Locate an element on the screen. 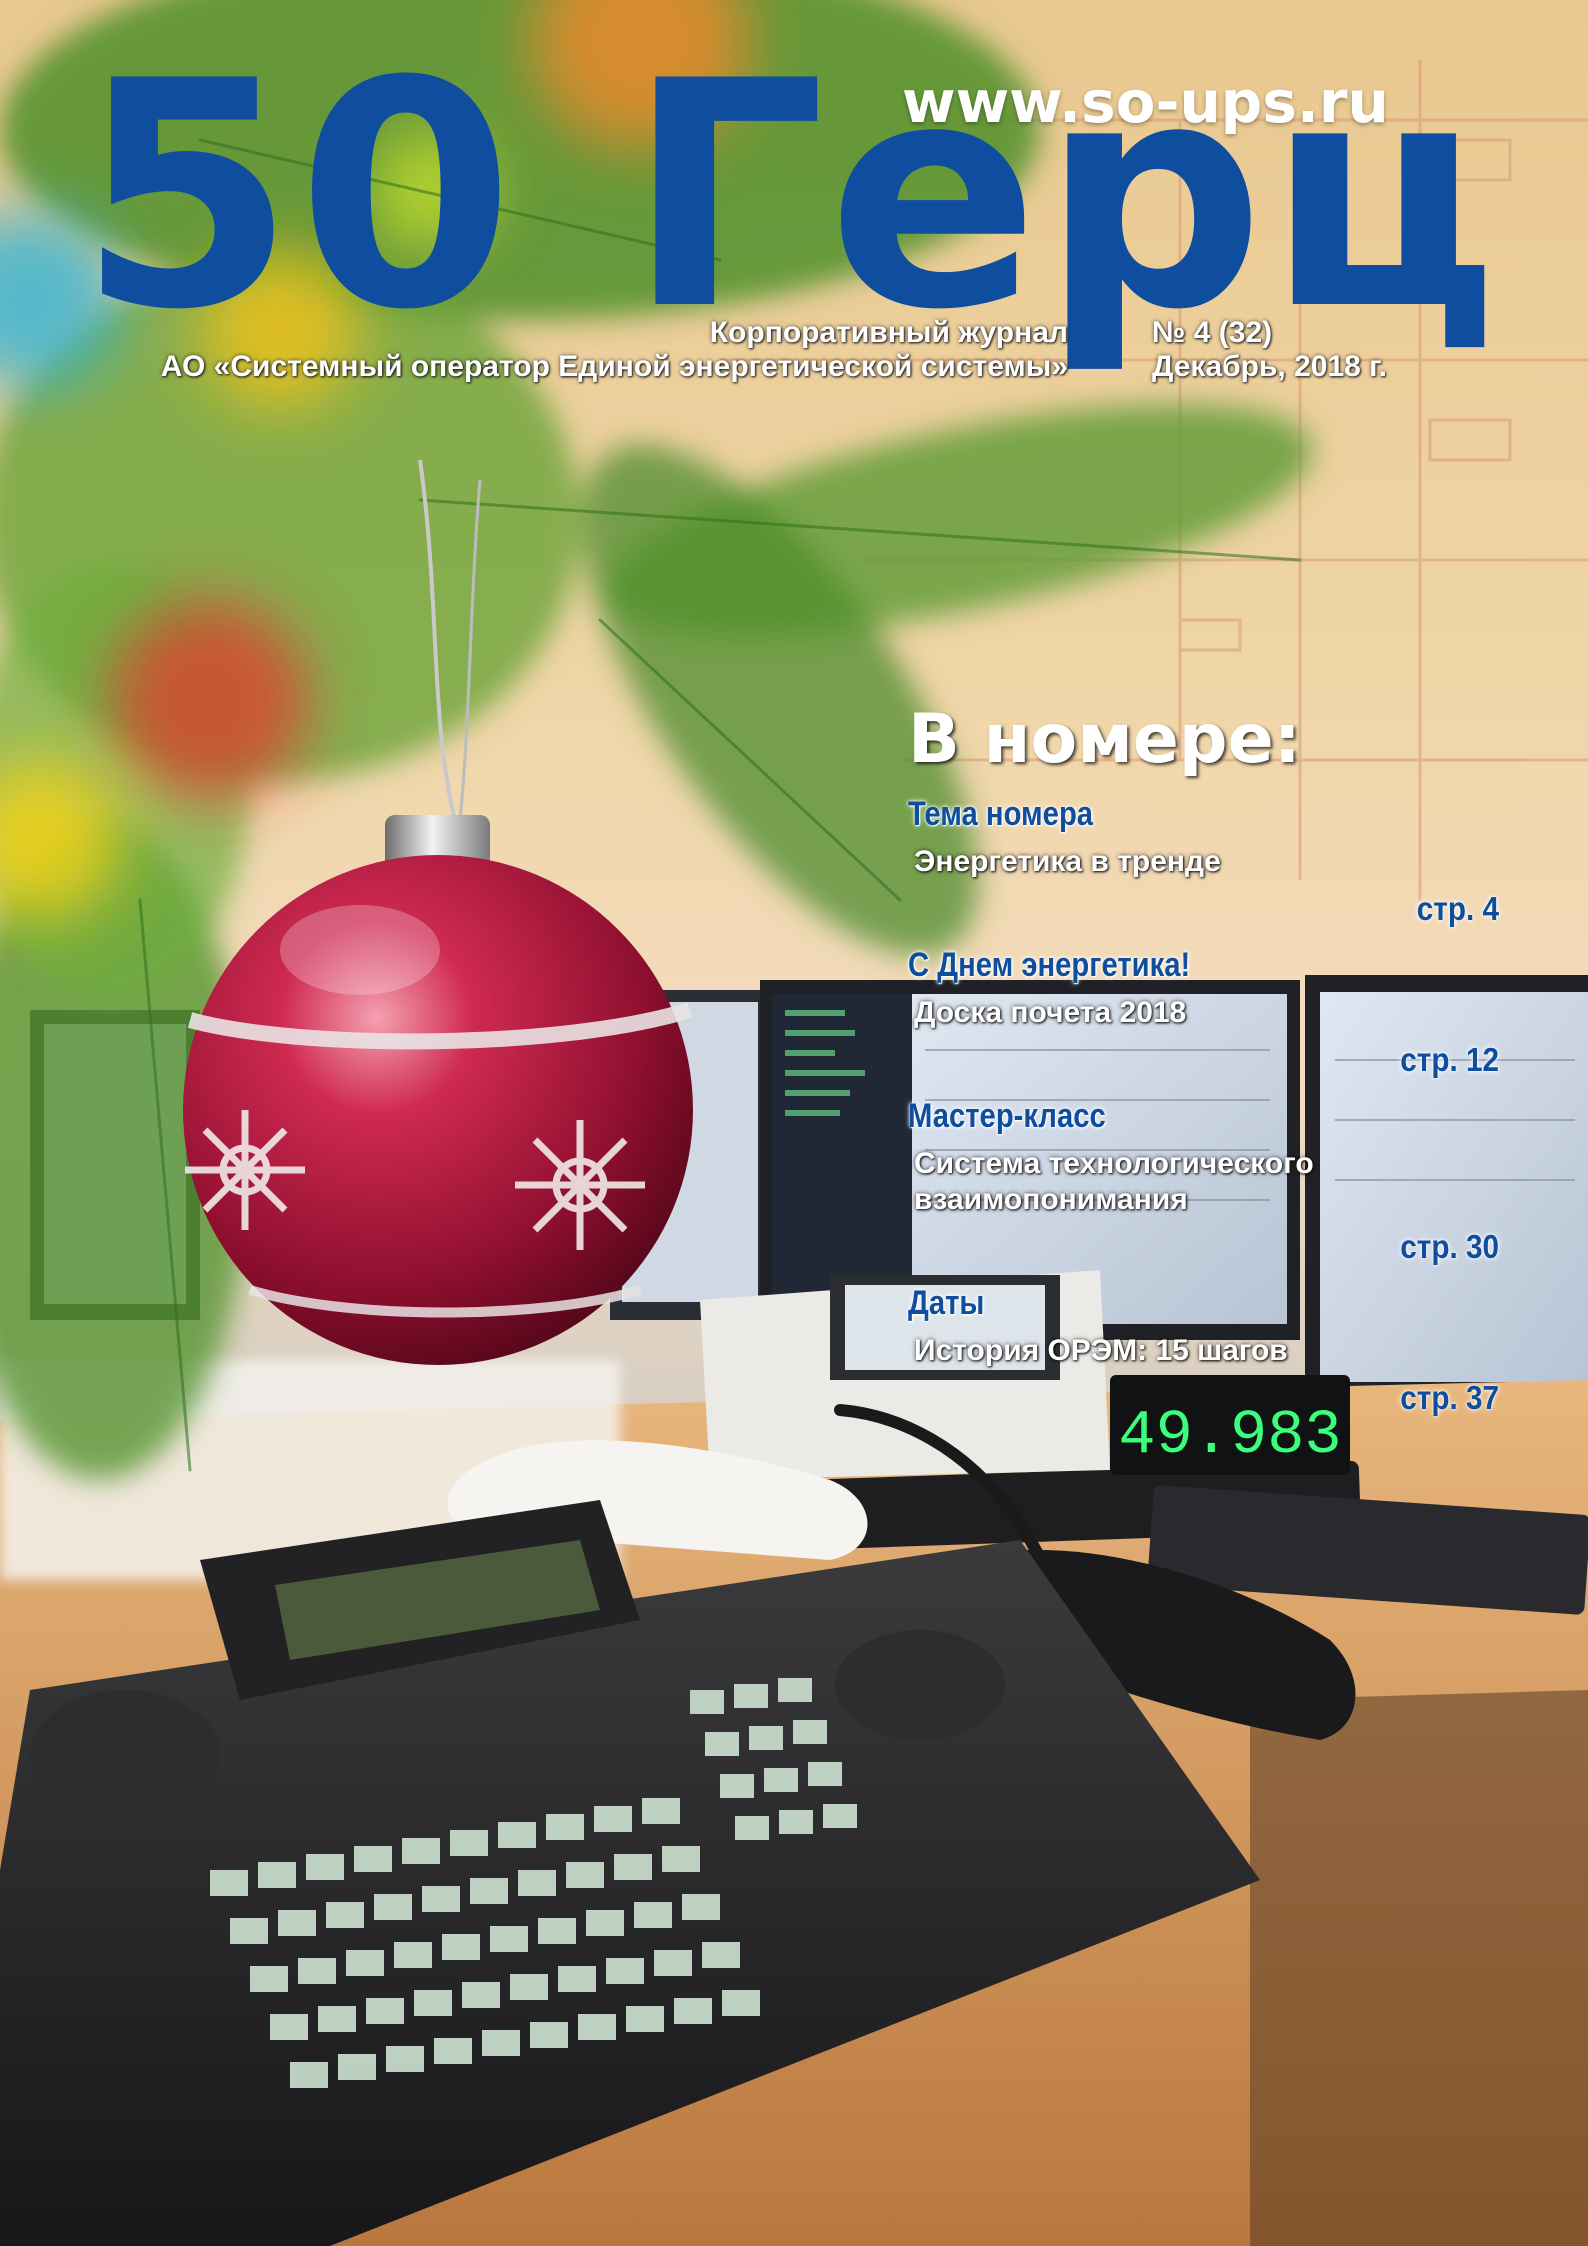 The height and width of the screenshot is (2246, 1588). issue-number: № 4 (32) is located at coordinates (1212, 332).